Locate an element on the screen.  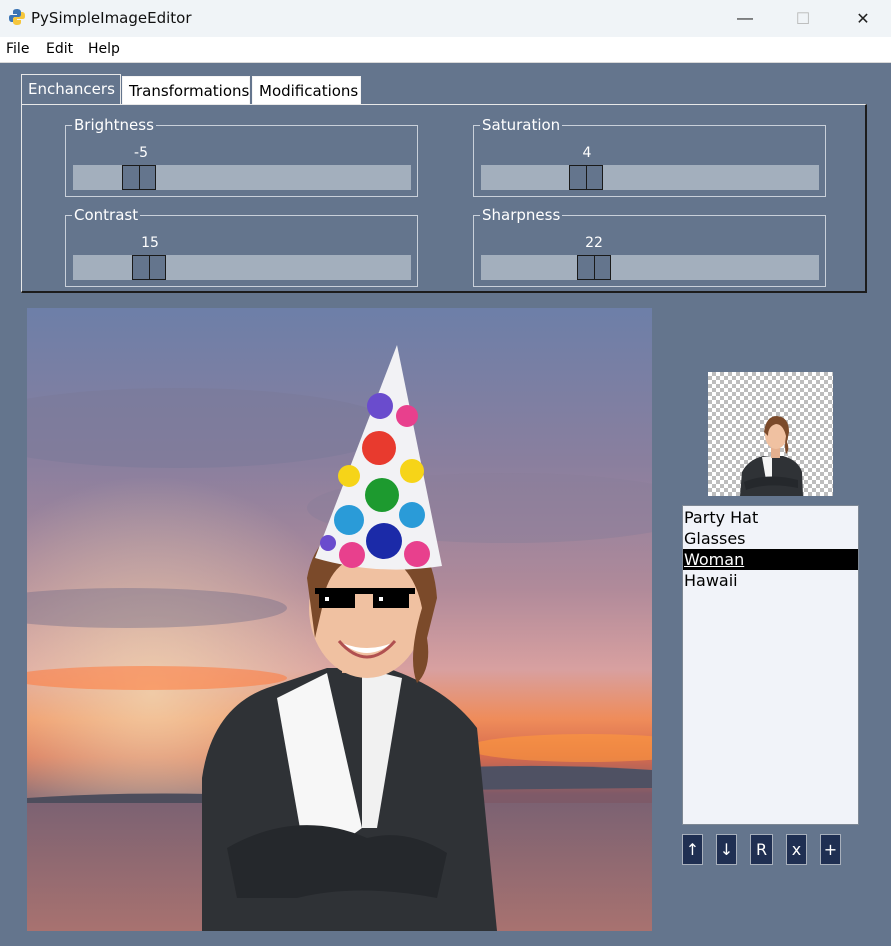
brightness-slider is located at coordinates (242, 177).